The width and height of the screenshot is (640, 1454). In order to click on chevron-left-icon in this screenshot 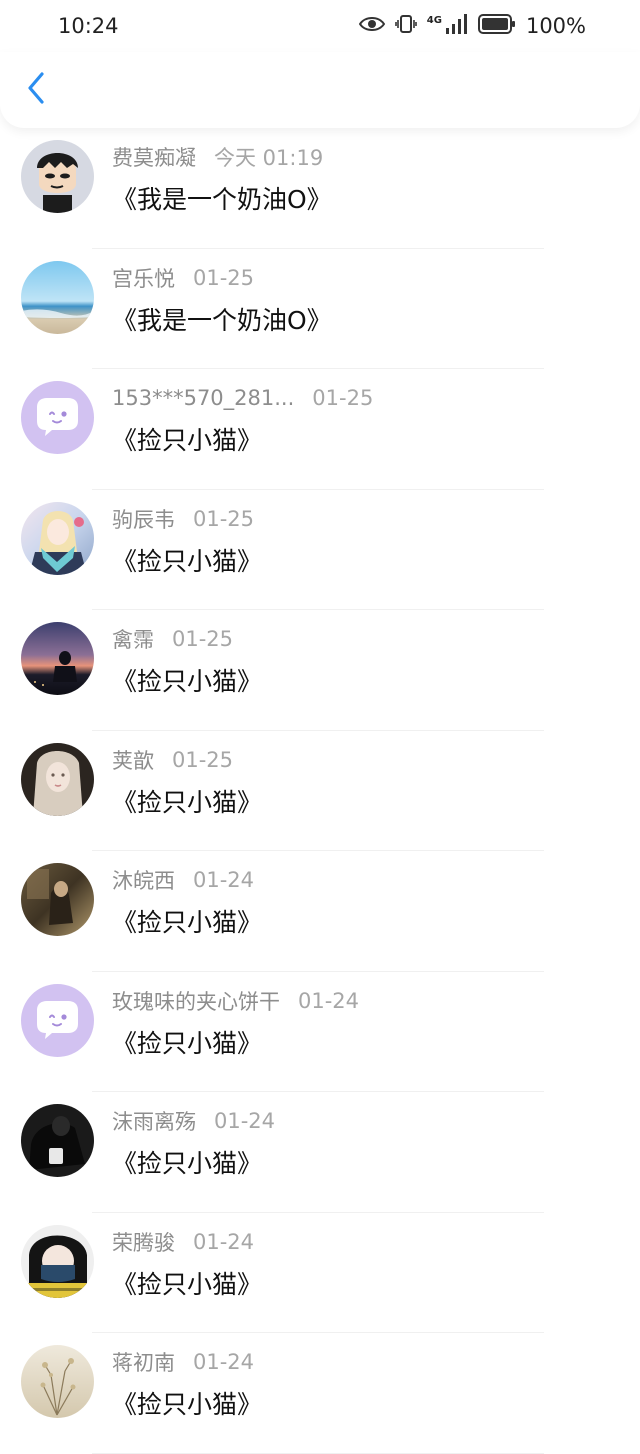, I will do `click(36, 90)`.